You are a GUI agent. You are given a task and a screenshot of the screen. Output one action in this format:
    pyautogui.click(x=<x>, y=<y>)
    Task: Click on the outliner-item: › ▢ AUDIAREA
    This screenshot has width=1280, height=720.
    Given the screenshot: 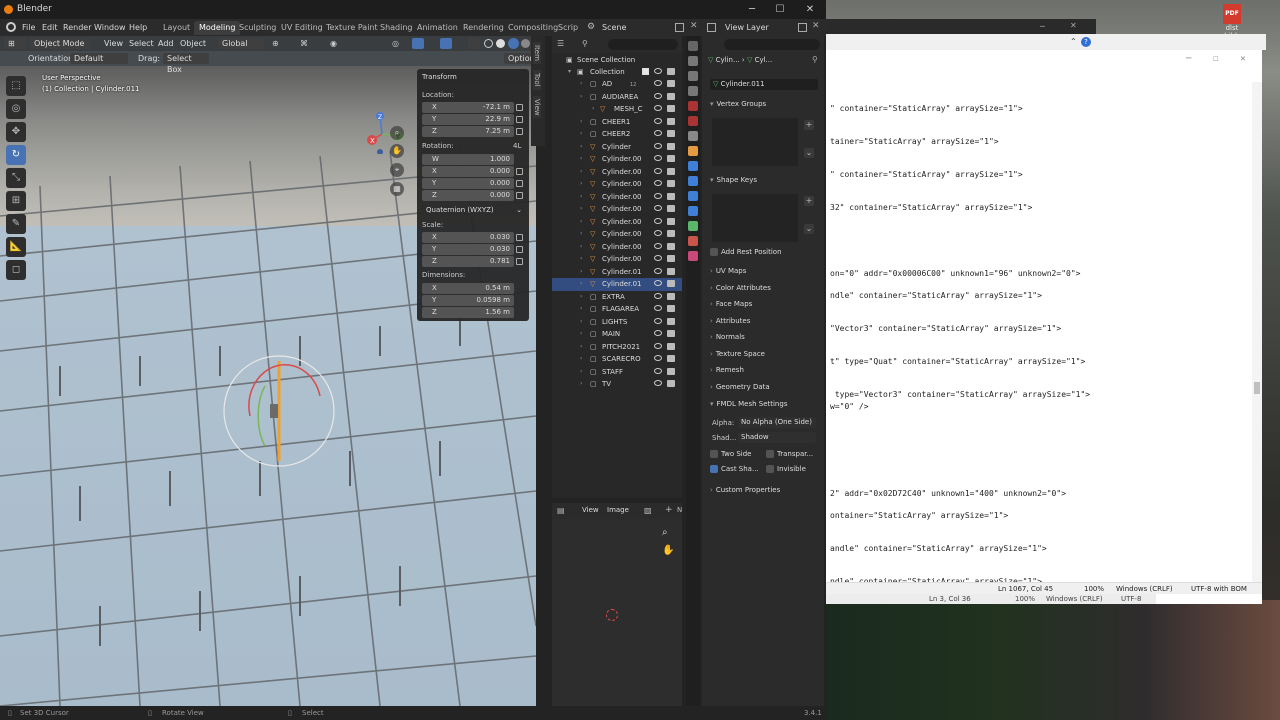 What is the action you would take?
    pyautogui.click(x=617, y=97)
    